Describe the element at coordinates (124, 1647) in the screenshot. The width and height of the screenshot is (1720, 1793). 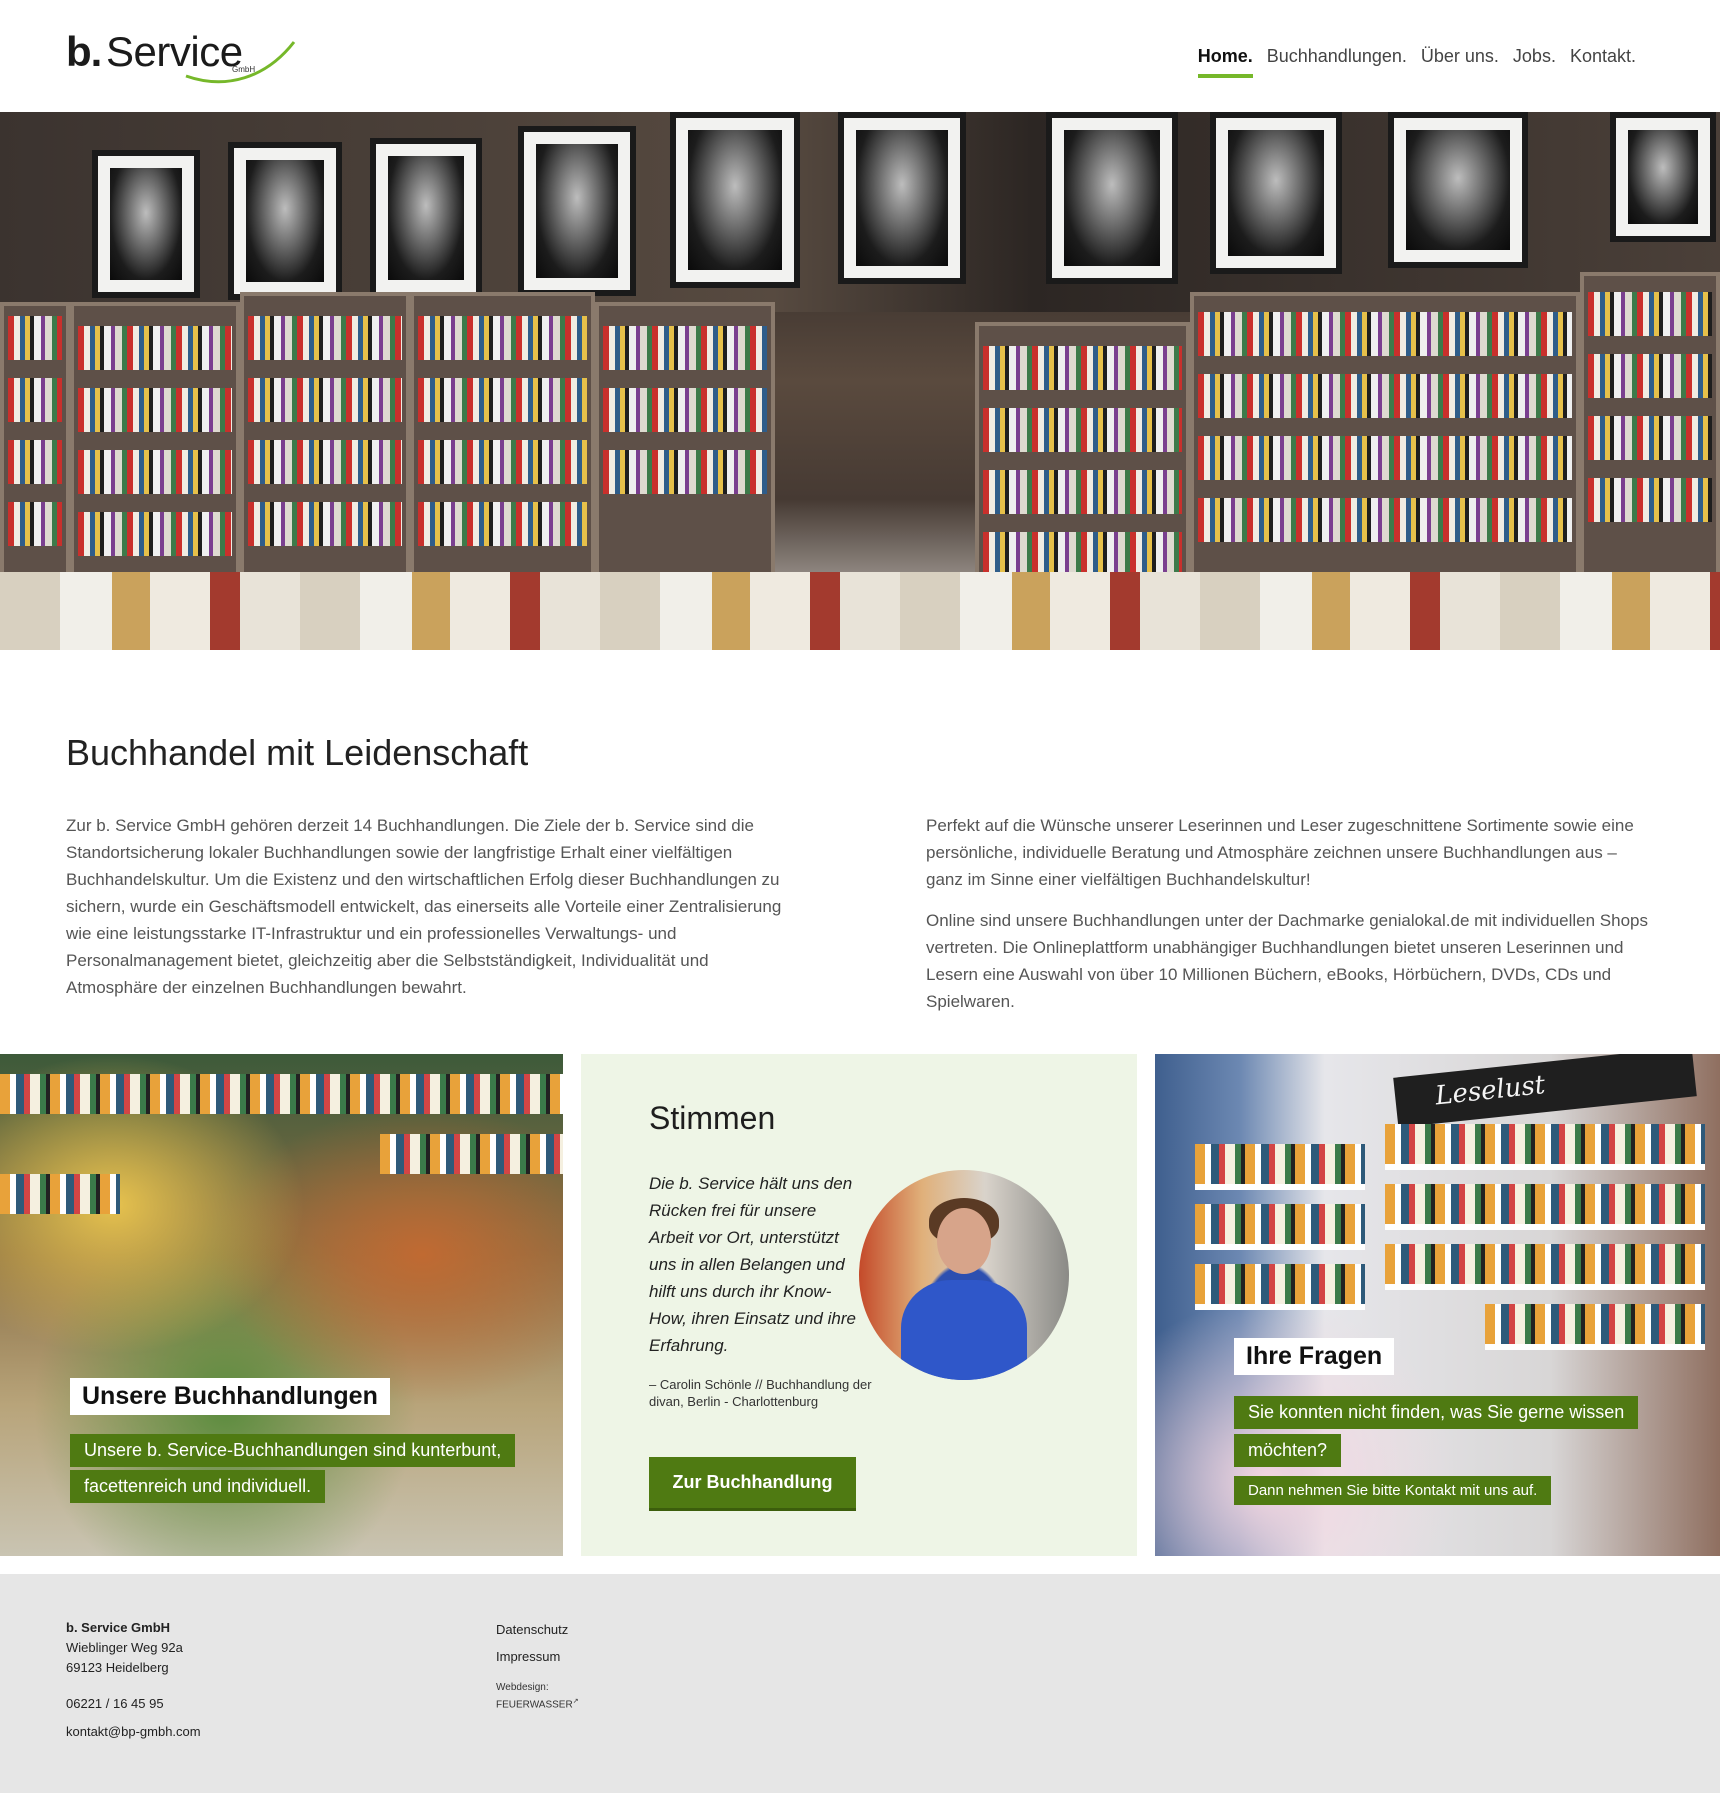
I see `footer-street: Wieblinger Weg 92a` at that location.